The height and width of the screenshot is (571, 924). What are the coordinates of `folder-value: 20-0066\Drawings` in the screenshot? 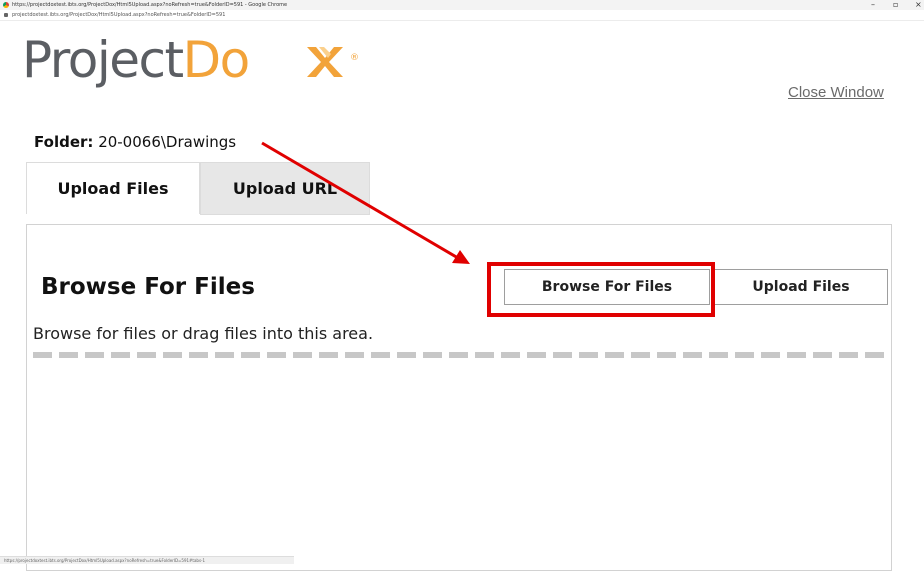 It's located at (167, 142).